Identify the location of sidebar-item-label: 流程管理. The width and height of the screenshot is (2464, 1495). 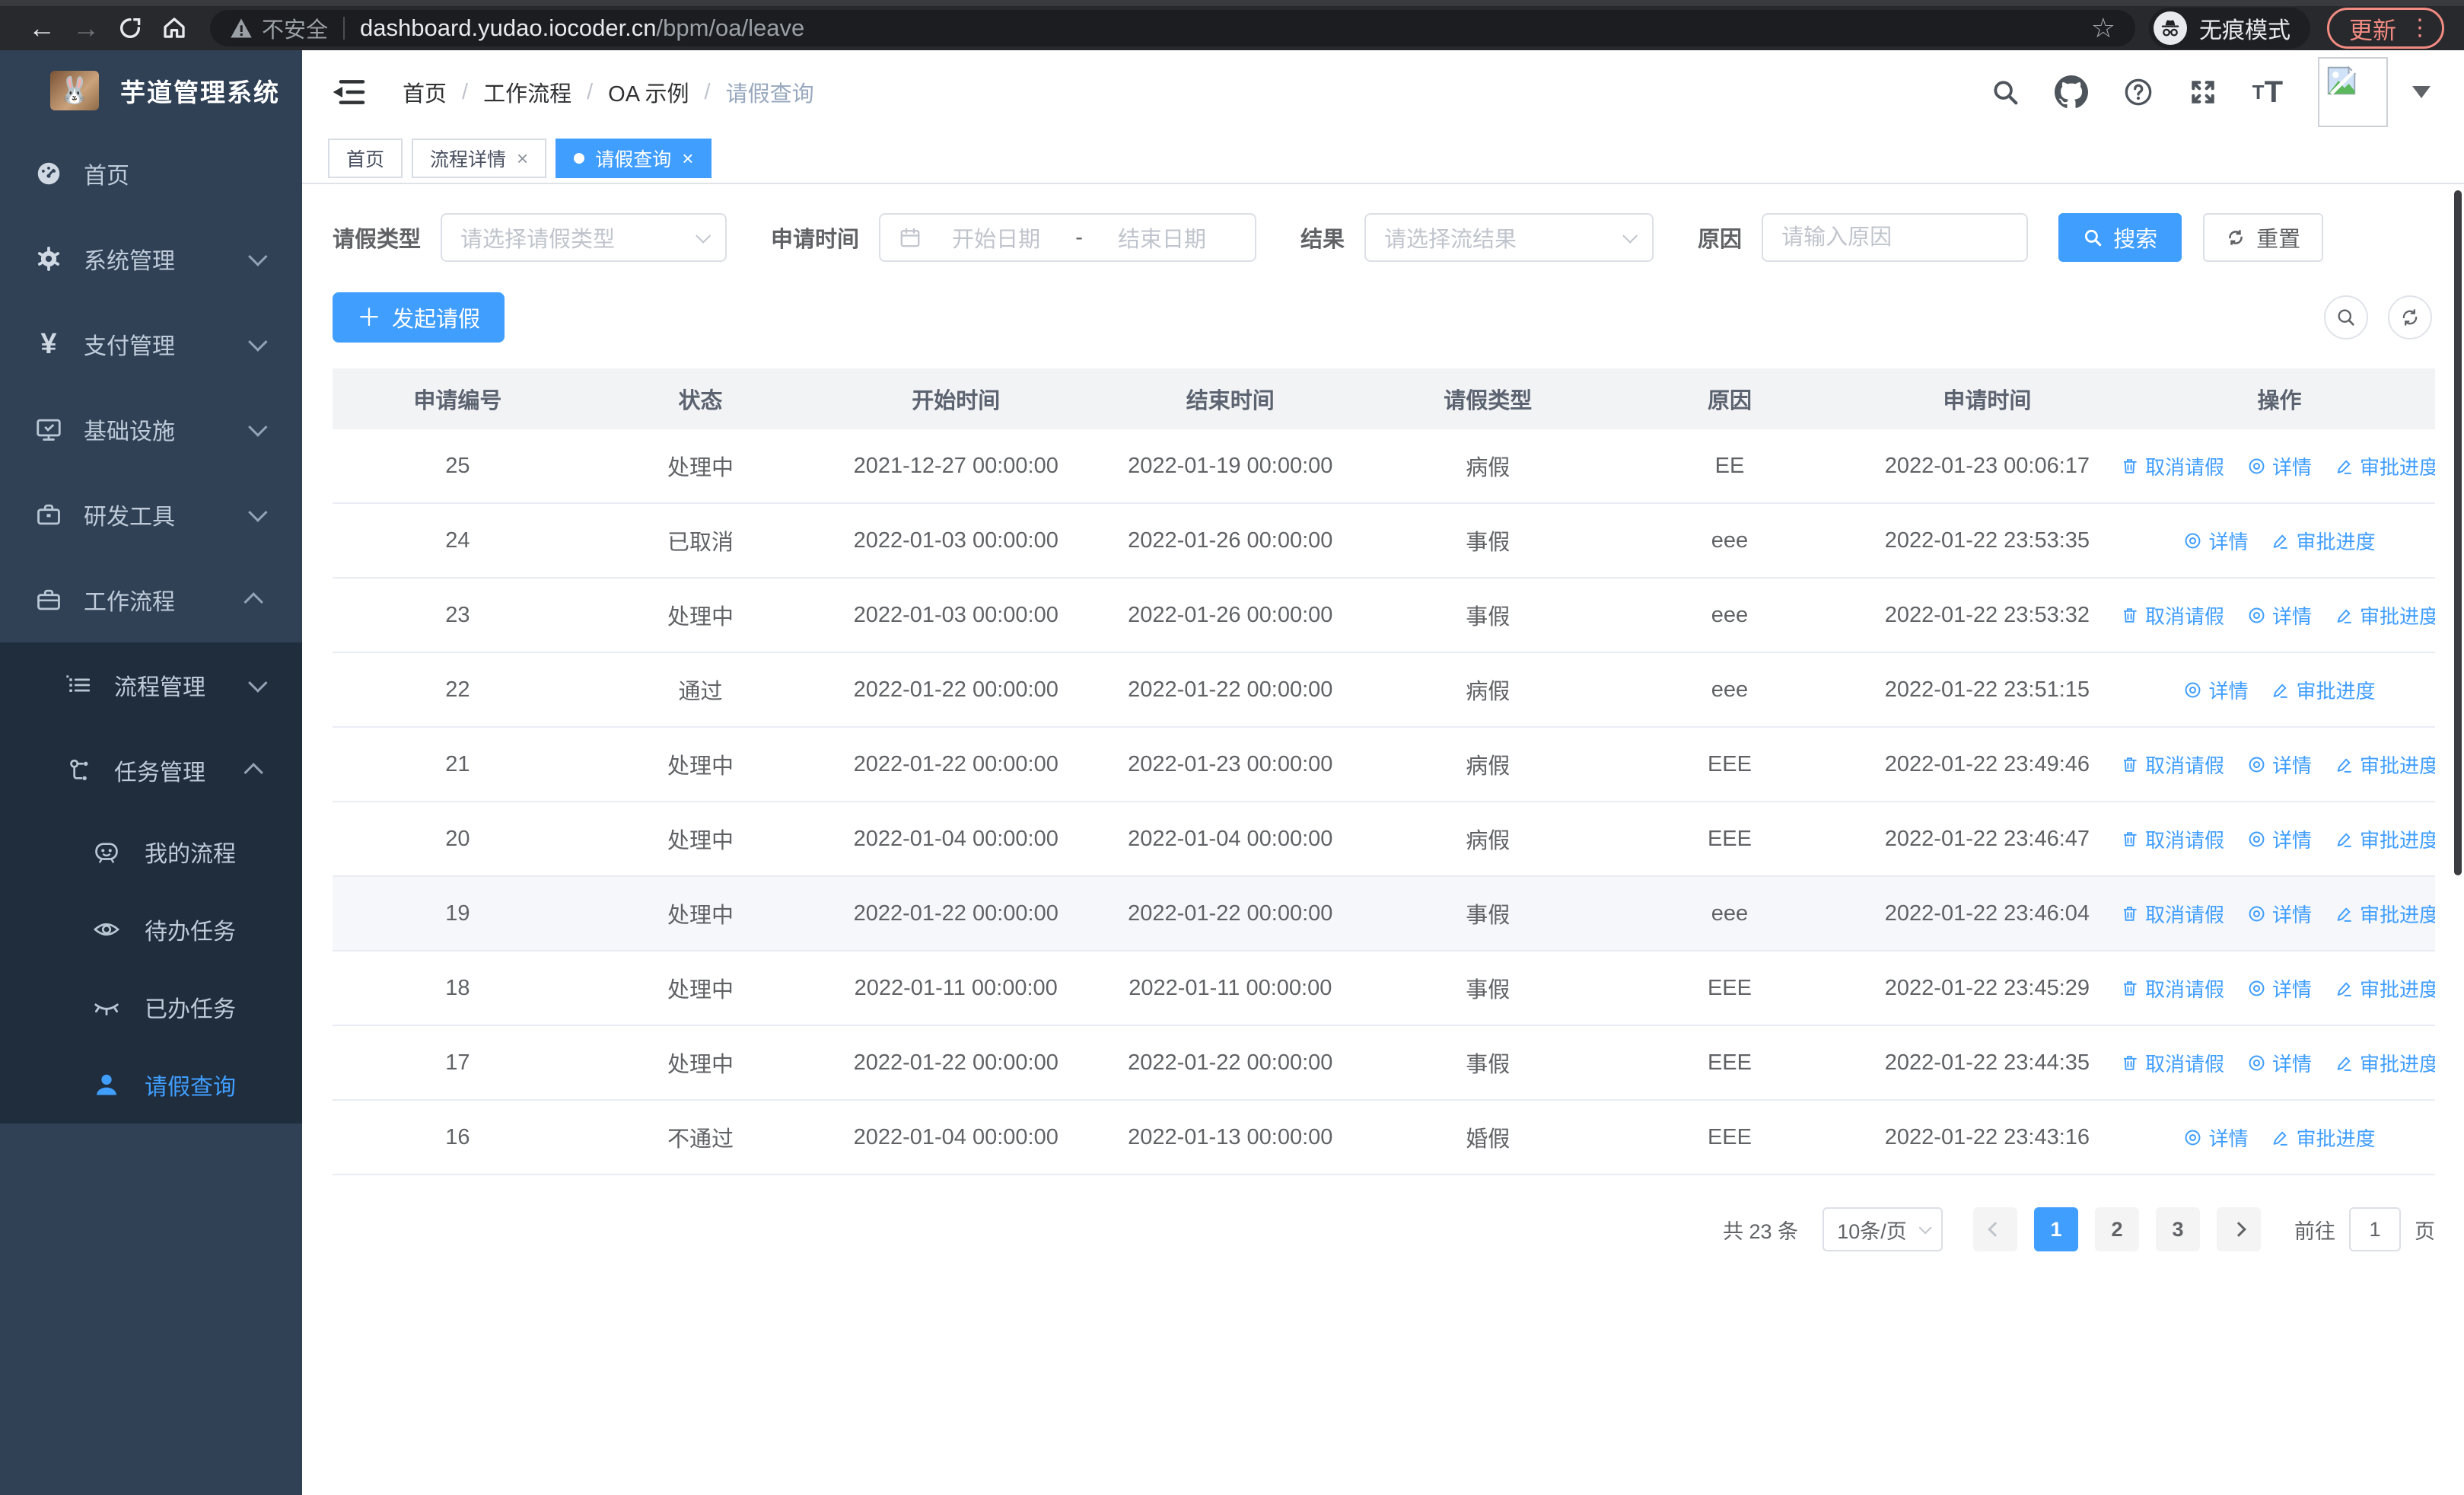
(159, 687).